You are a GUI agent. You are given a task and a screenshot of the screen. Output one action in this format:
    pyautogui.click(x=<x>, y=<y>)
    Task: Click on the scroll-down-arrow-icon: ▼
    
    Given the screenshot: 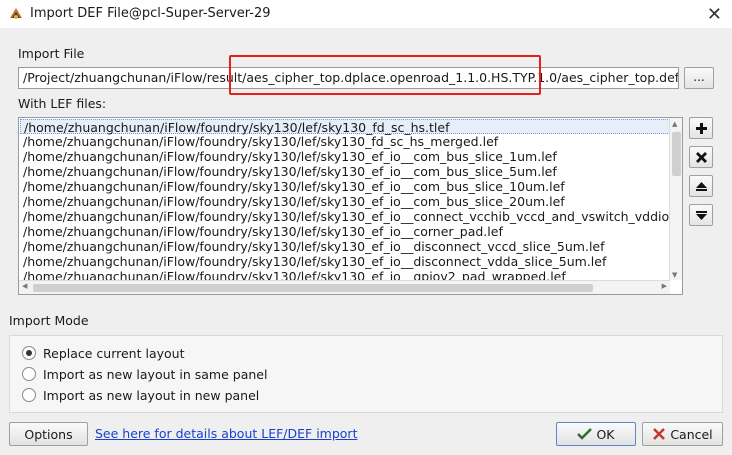 What is the action you would take?
    pyautogui.click(x=674, y=275)
    